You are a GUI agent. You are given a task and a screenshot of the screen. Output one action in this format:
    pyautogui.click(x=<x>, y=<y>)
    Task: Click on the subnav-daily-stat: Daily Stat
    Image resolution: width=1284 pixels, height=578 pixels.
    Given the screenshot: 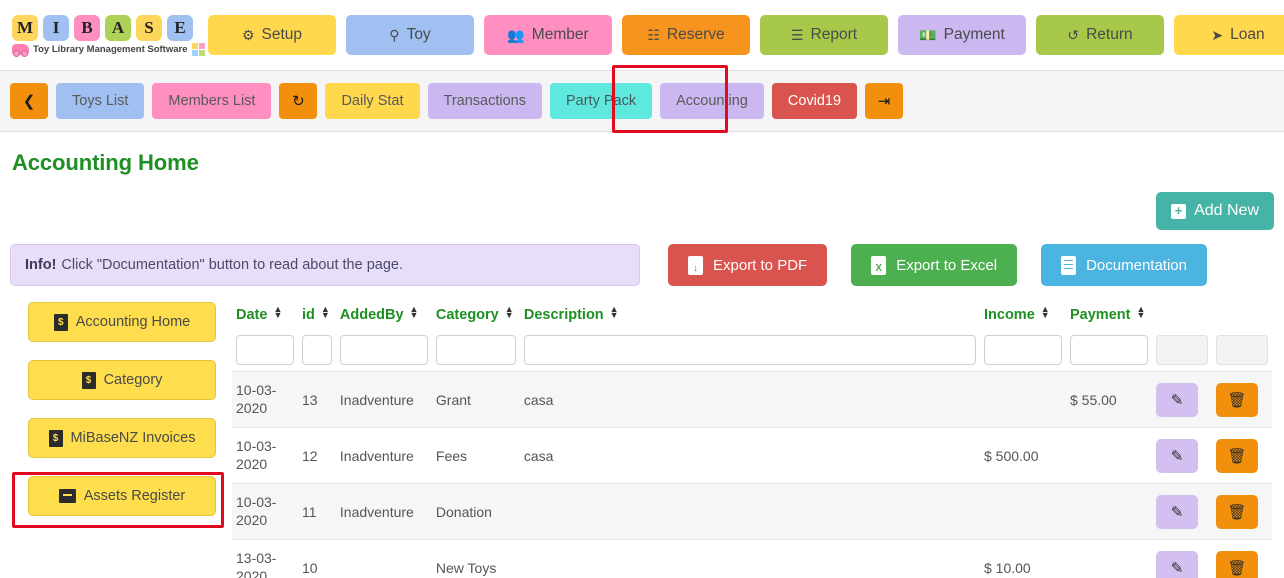 What is the action you would take?
    pyautogui.click(x=372, y=101)
    